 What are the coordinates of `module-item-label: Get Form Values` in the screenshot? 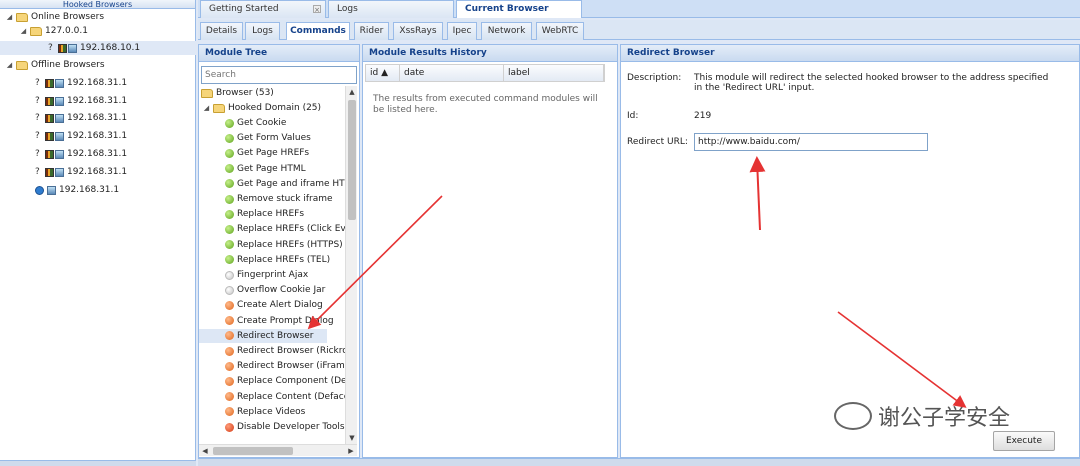 It's located at (274, 138).